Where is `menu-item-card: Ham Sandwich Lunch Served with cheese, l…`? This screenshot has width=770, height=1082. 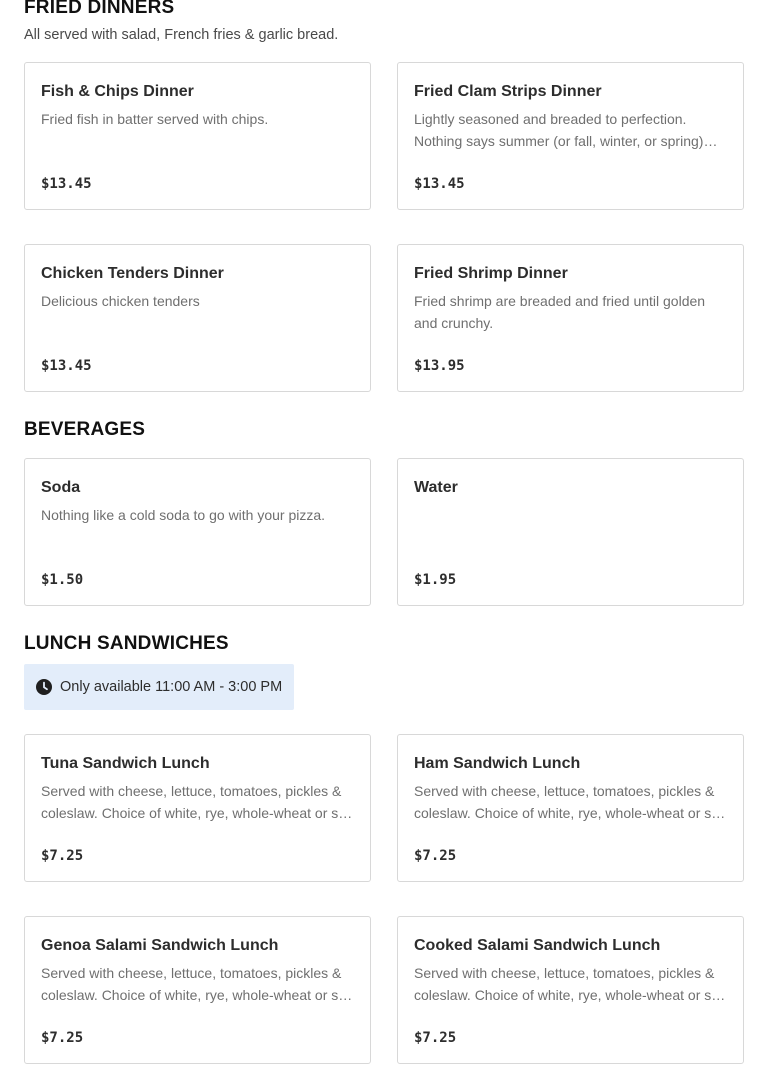 menu-item-card: Ham Sandwich Lunch Served with cheese, l… is located at coordinates (570, 808).